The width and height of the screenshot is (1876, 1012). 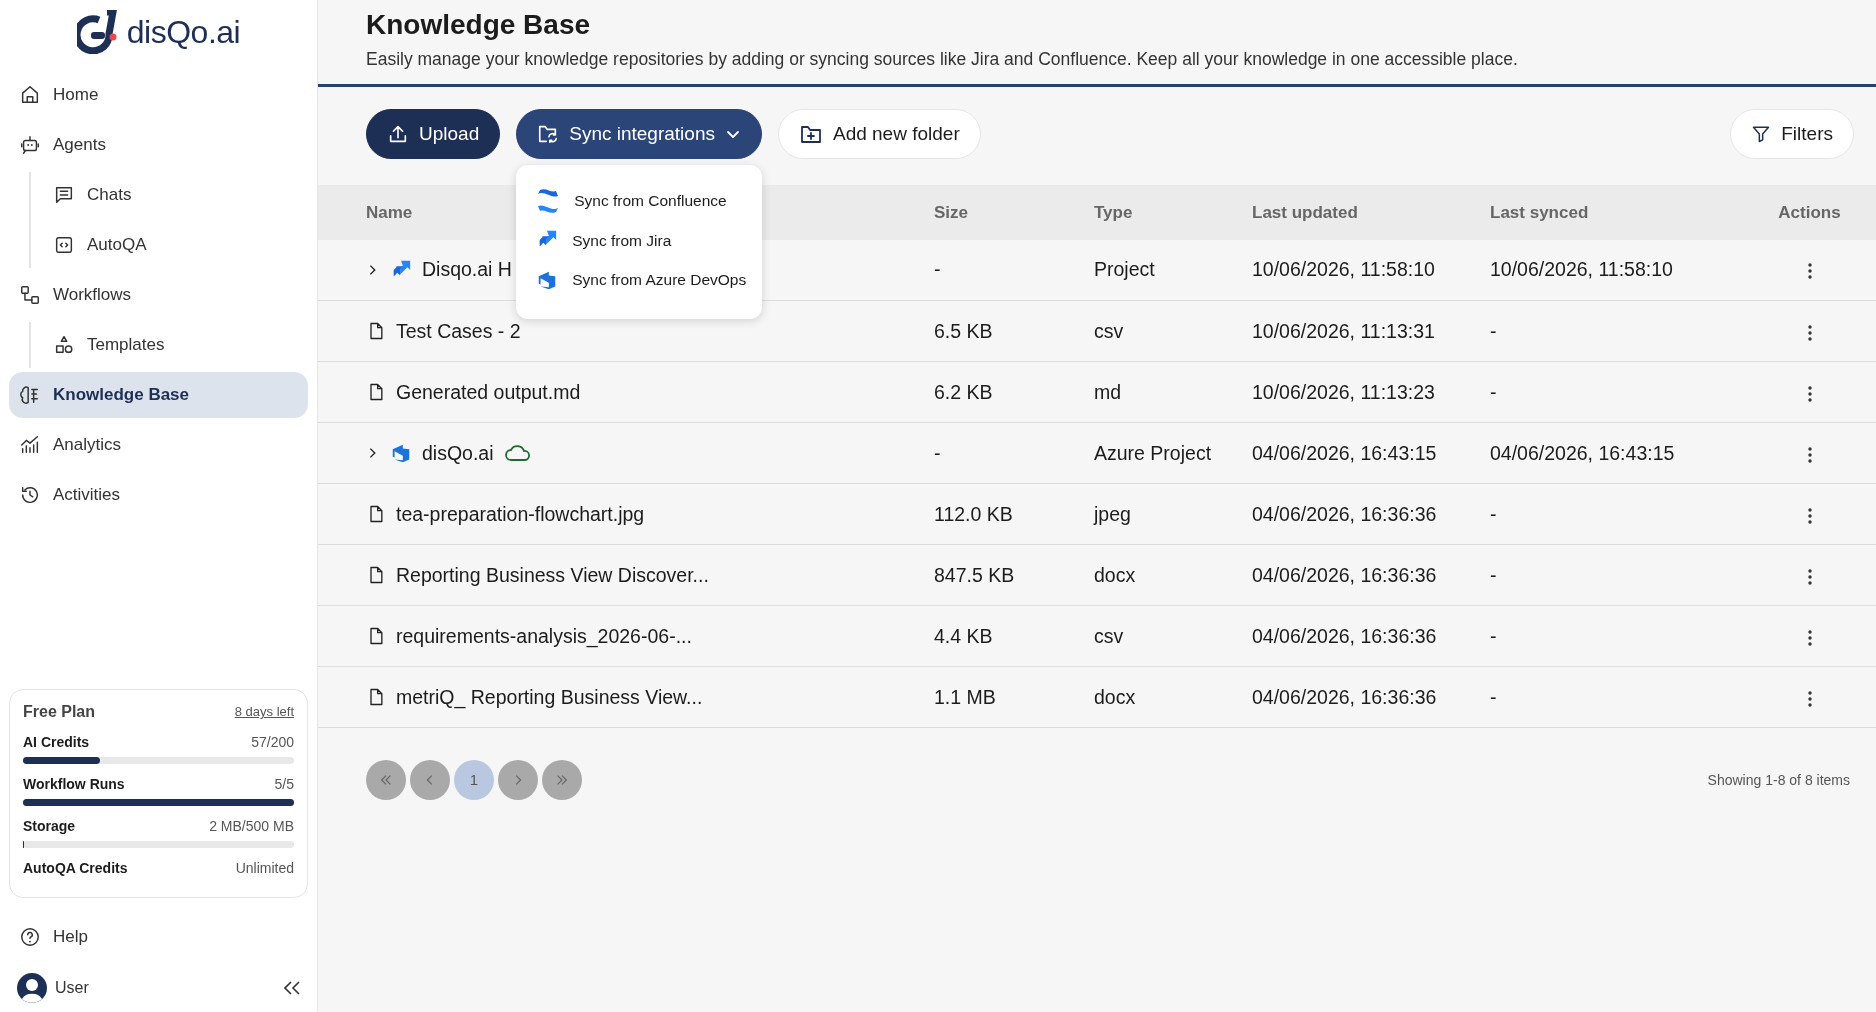 What do you see at coordinates (433, 133) in the screenshot?
I see `upload-button: Upload` at bounding box center [433, 133].